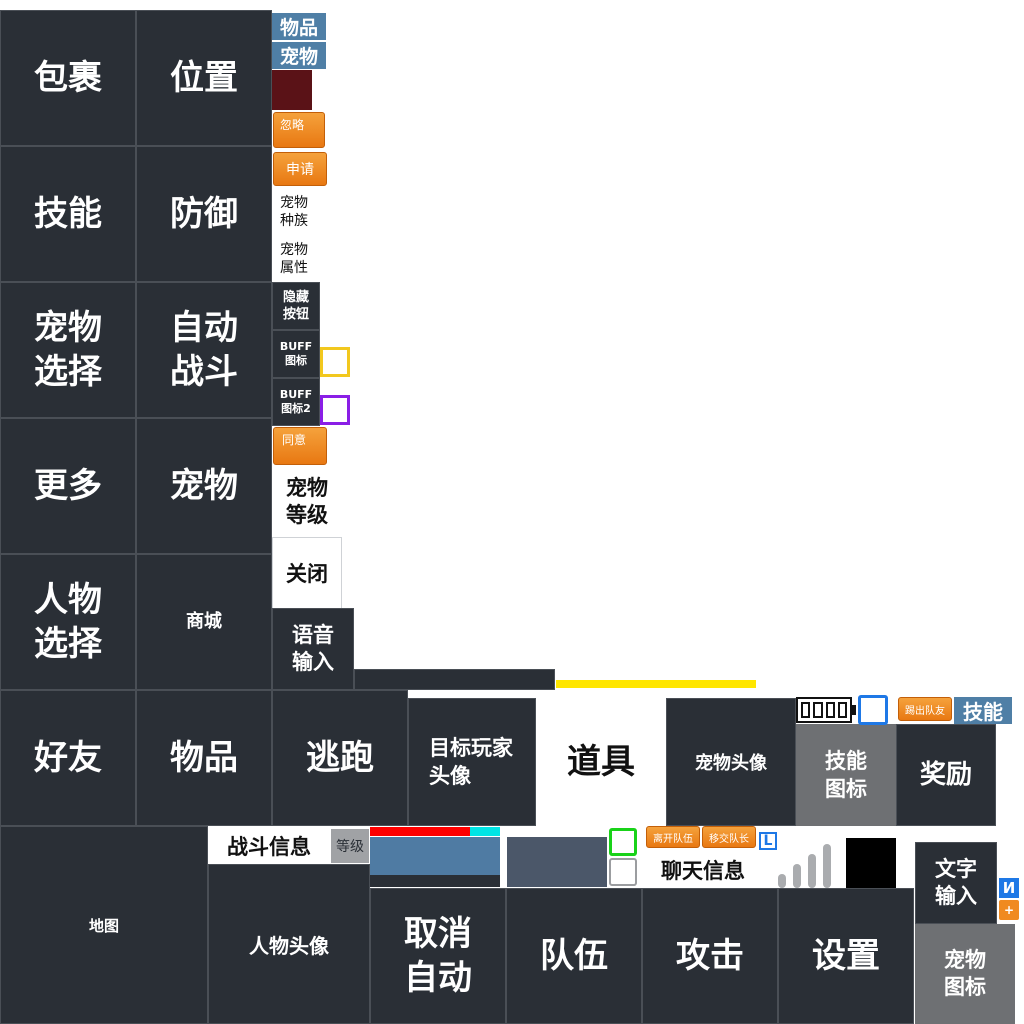 The width and height of the screenshot is (1024, 1024). What do you see at coordinates (1009, 888) in the screenshot?
I see `input-method-icon: И` at bounding box center [1009, 888].